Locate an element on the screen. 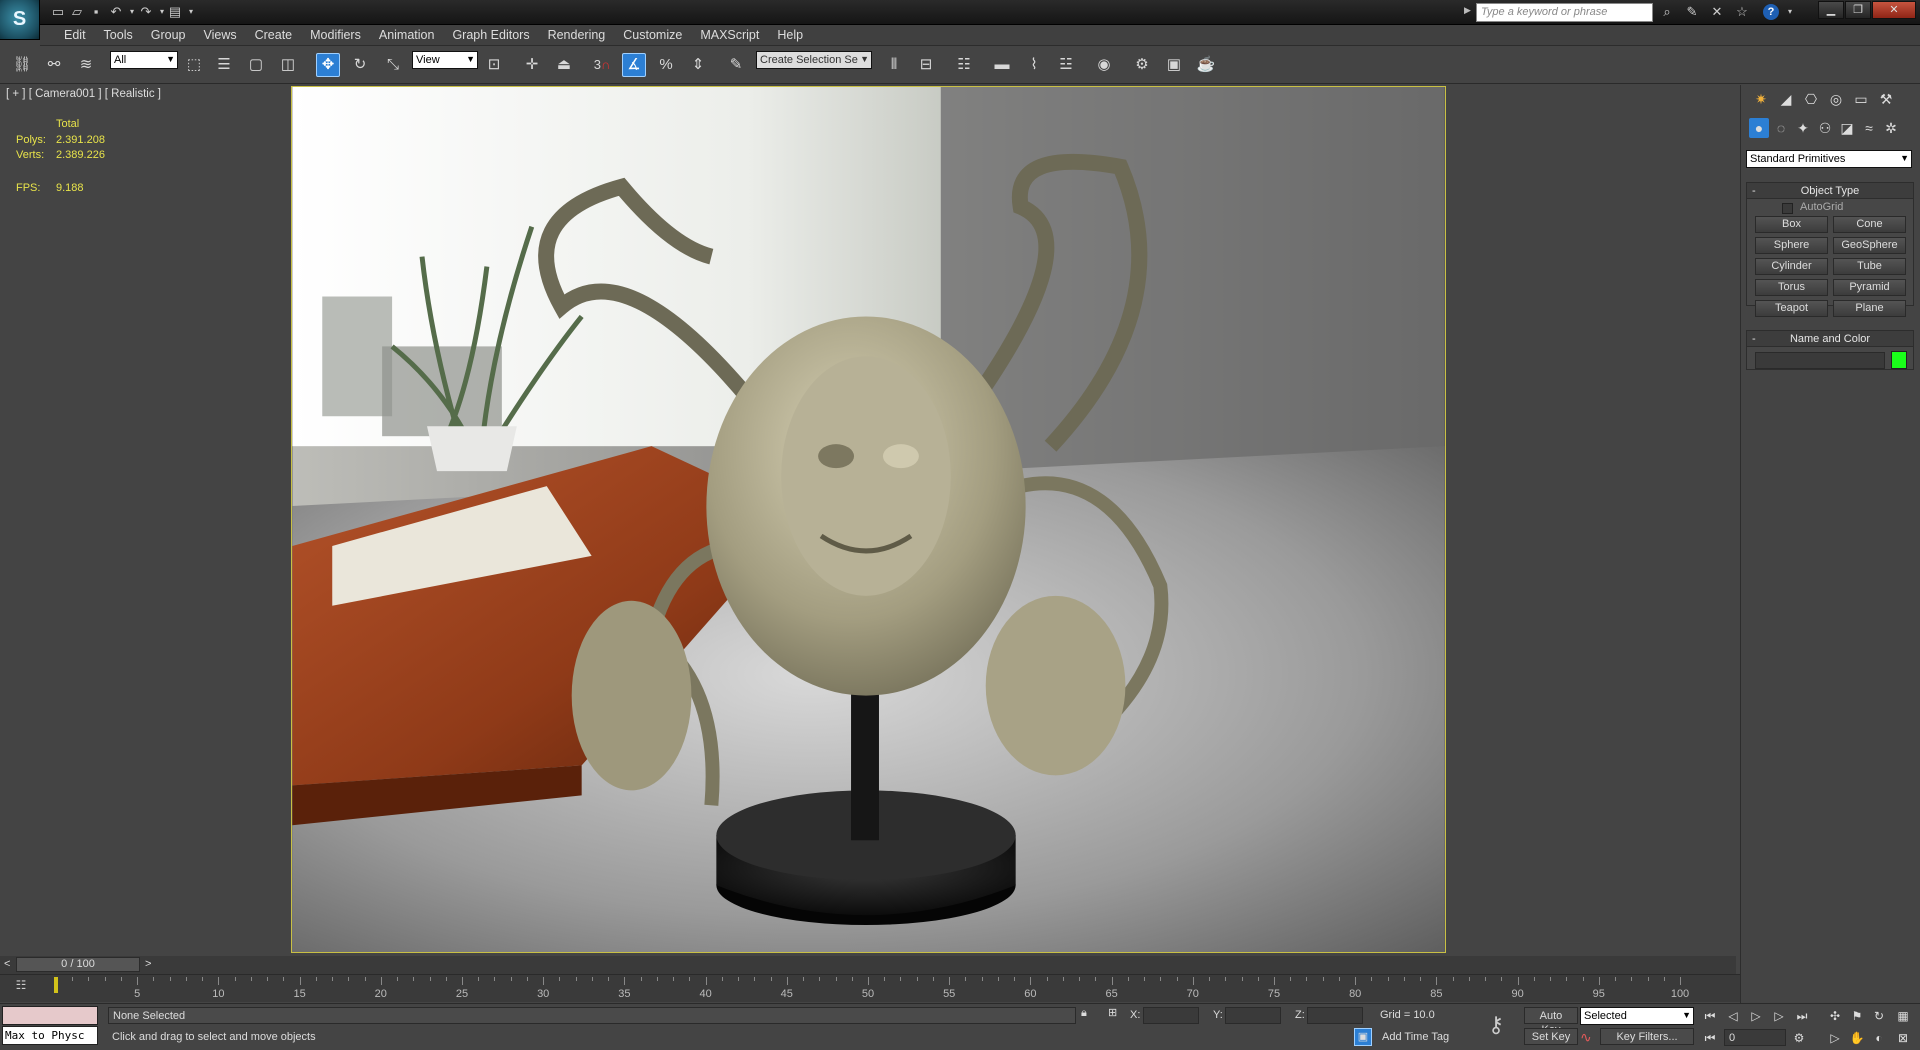 The image size is (1920, 1050). maxscript-mini-listener-top is located at coordinates (50, 1015).